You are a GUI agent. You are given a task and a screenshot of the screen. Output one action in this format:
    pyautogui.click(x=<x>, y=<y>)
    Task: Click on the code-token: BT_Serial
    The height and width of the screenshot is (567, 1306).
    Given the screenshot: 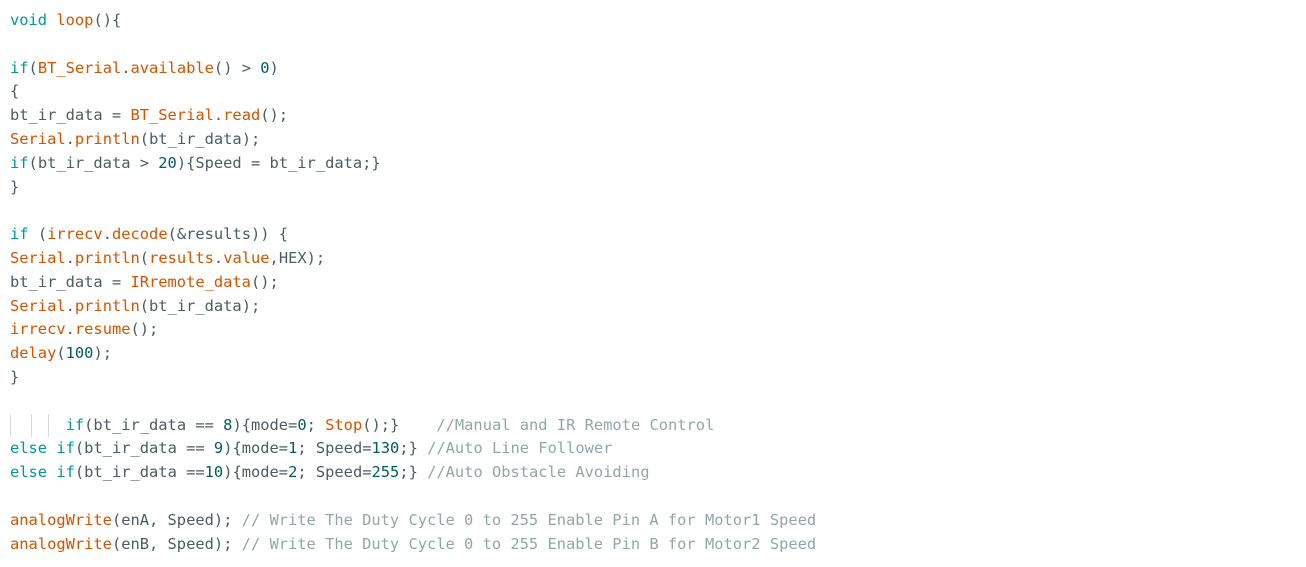 What is the action you would take?
    pyautogui.click(x=172, y=115)
    